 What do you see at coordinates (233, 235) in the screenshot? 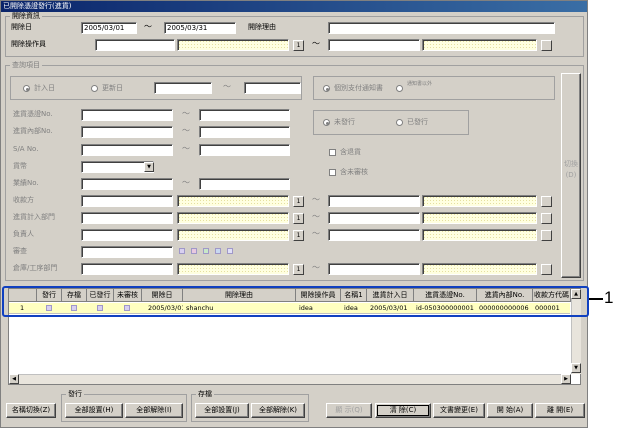
I see `owner-from-name-field` at bounding box center [233, 235].